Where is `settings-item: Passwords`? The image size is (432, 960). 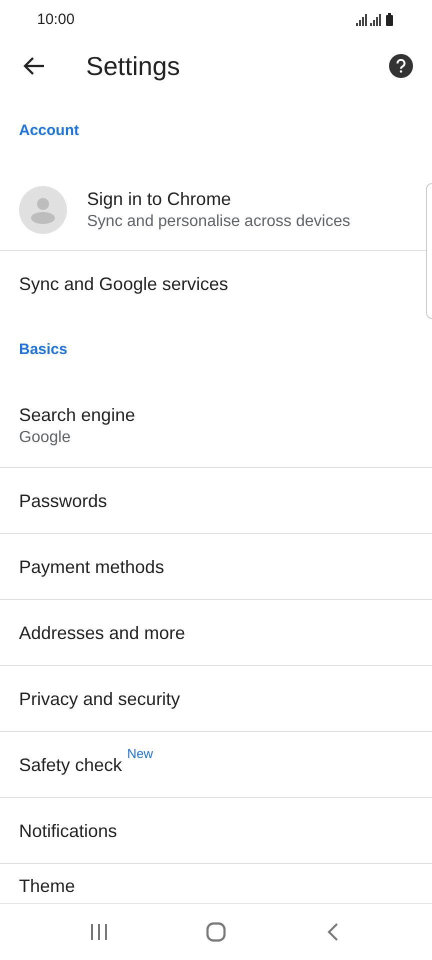
settings-item: Passwords is located at coordinates (212, 500).